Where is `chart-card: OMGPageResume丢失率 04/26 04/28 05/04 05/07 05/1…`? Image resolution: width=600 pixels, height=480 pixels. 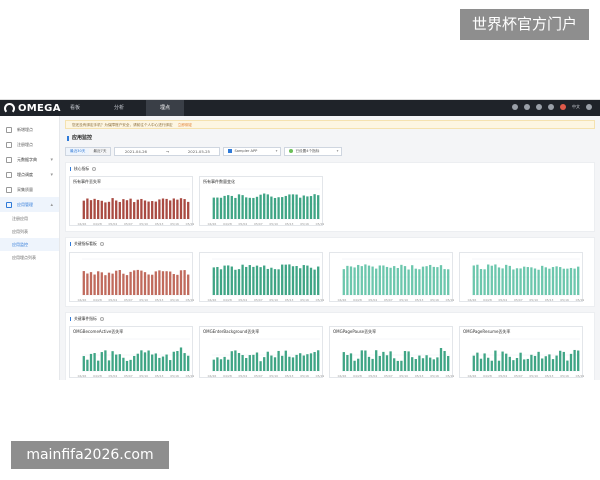
chart-card: OMGPageResume丢失率 04/26 04/28 05/04 05/07 05/1… is located at coordinates (521, 352).